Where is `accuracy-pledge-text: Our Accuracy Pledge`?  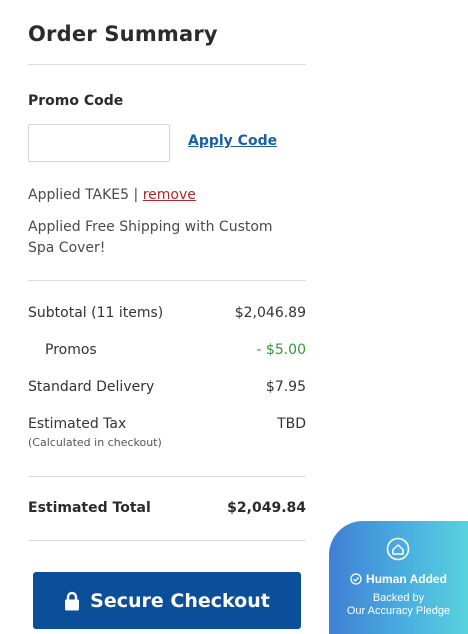
accuracy-pledge-text: Our Accuracy Pledge is located at coordinates (398, 611).